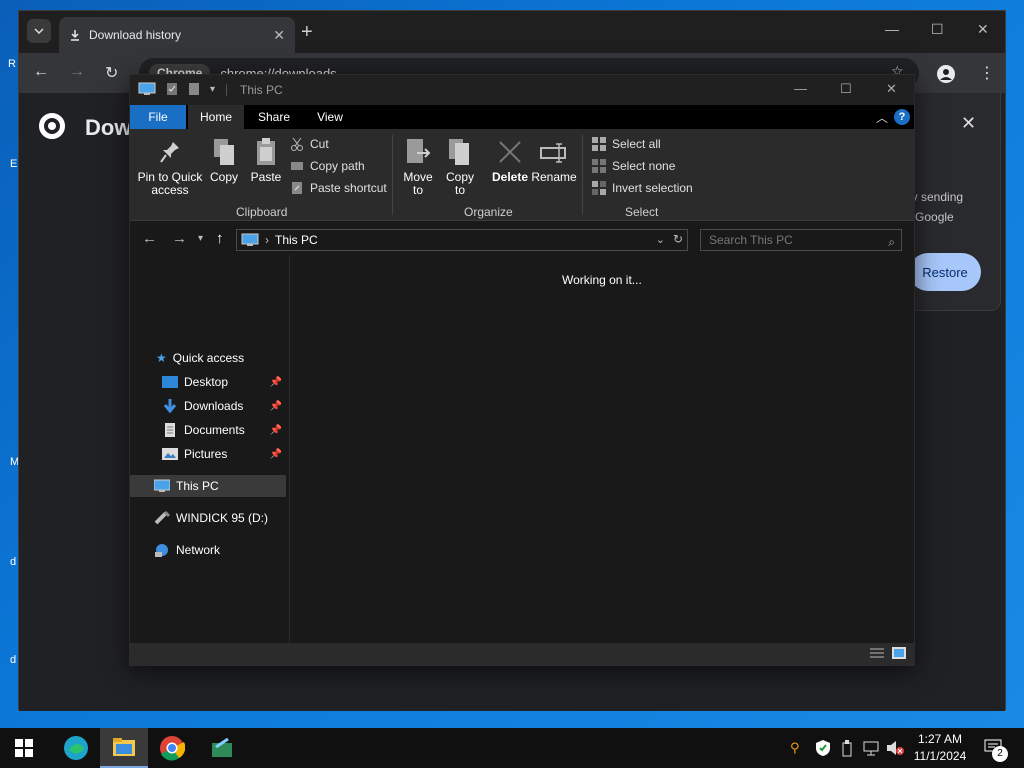 This screenshot has height=768, width=1024. Describe the element at coordinates (307, 32) in the screenshot. I see `new-tab-button: +` at that location.